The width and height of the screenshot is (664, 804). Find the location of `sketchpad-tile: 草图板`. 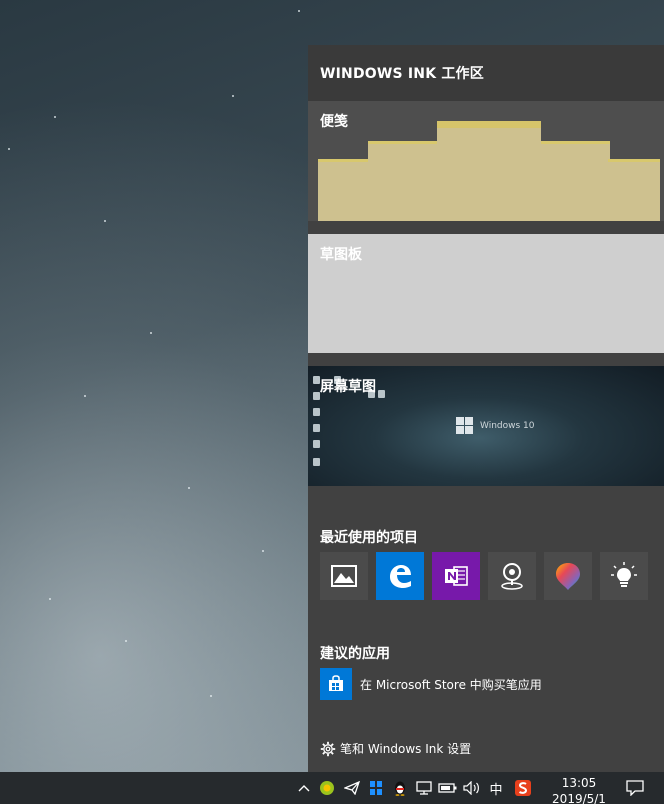

sketchpad-tile: 草图板 is located at coordinates (486, 293).